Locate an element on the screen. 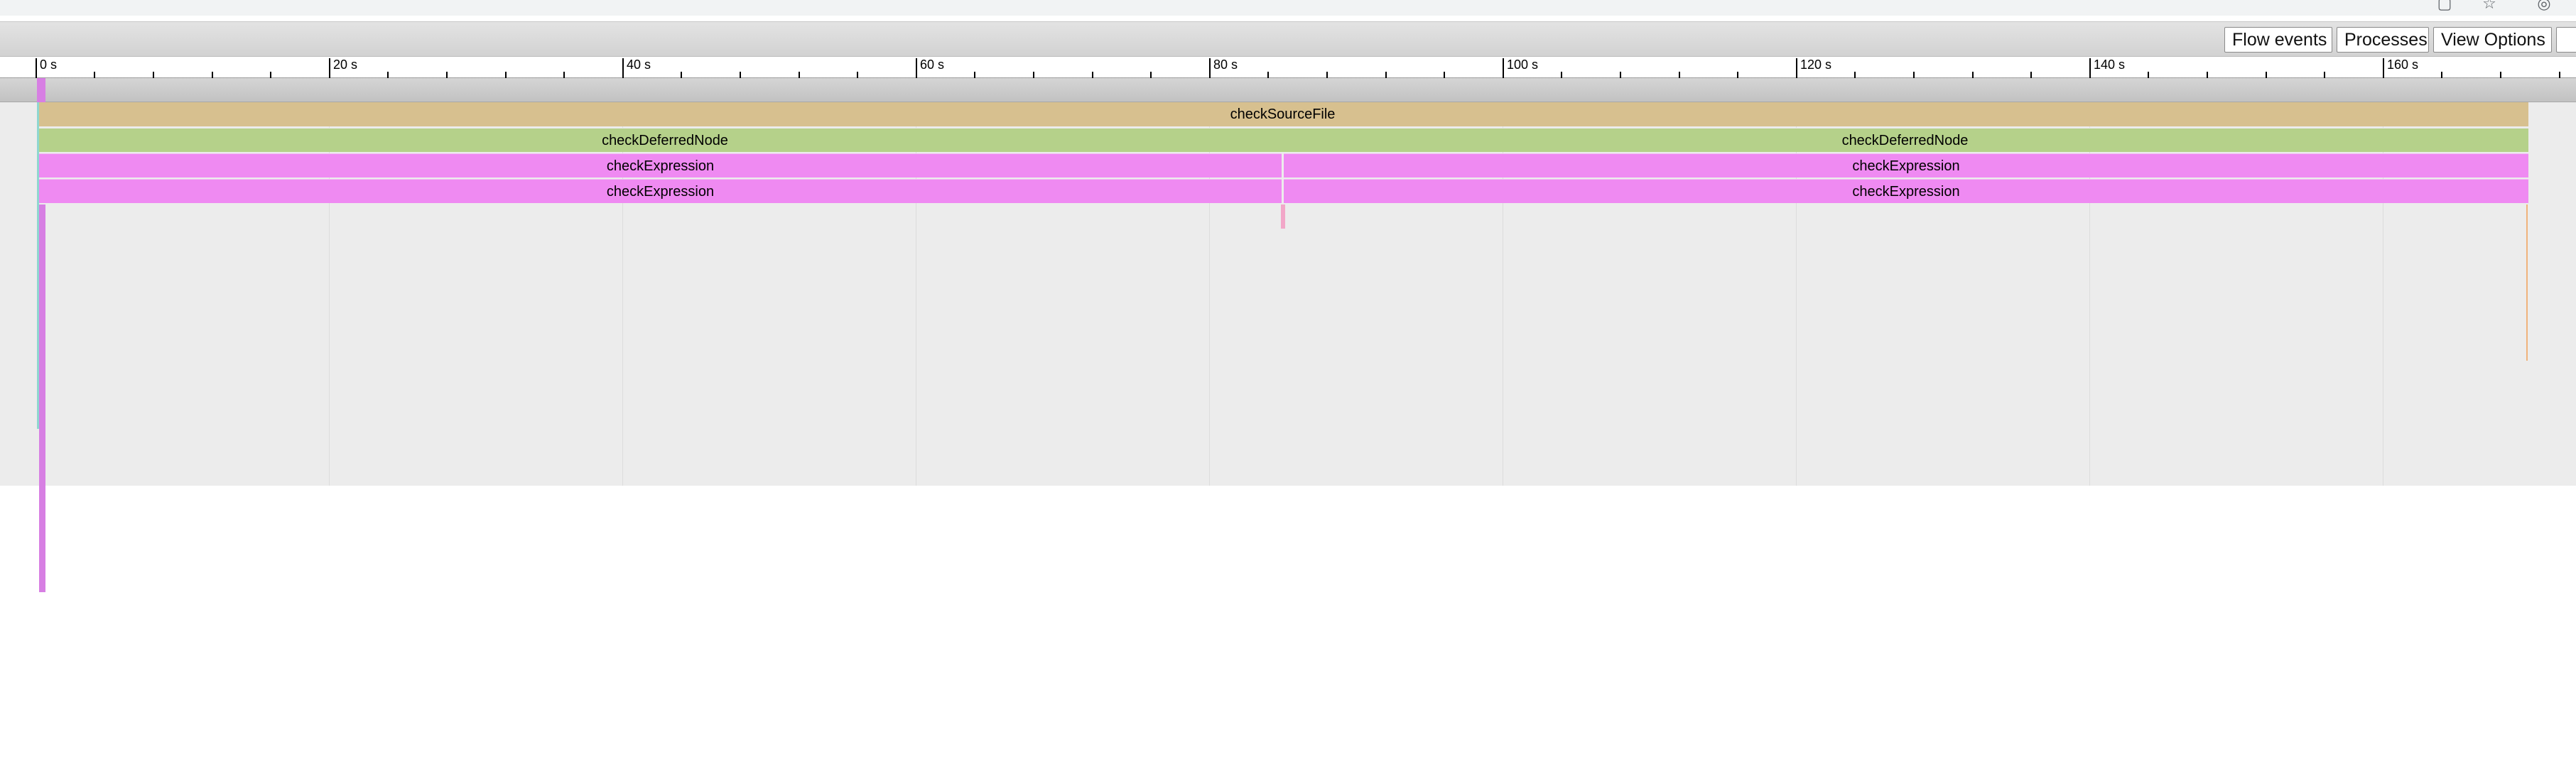  browser-chrome: ▢ ☆ ◎ is located at coordinates (1288, 8).